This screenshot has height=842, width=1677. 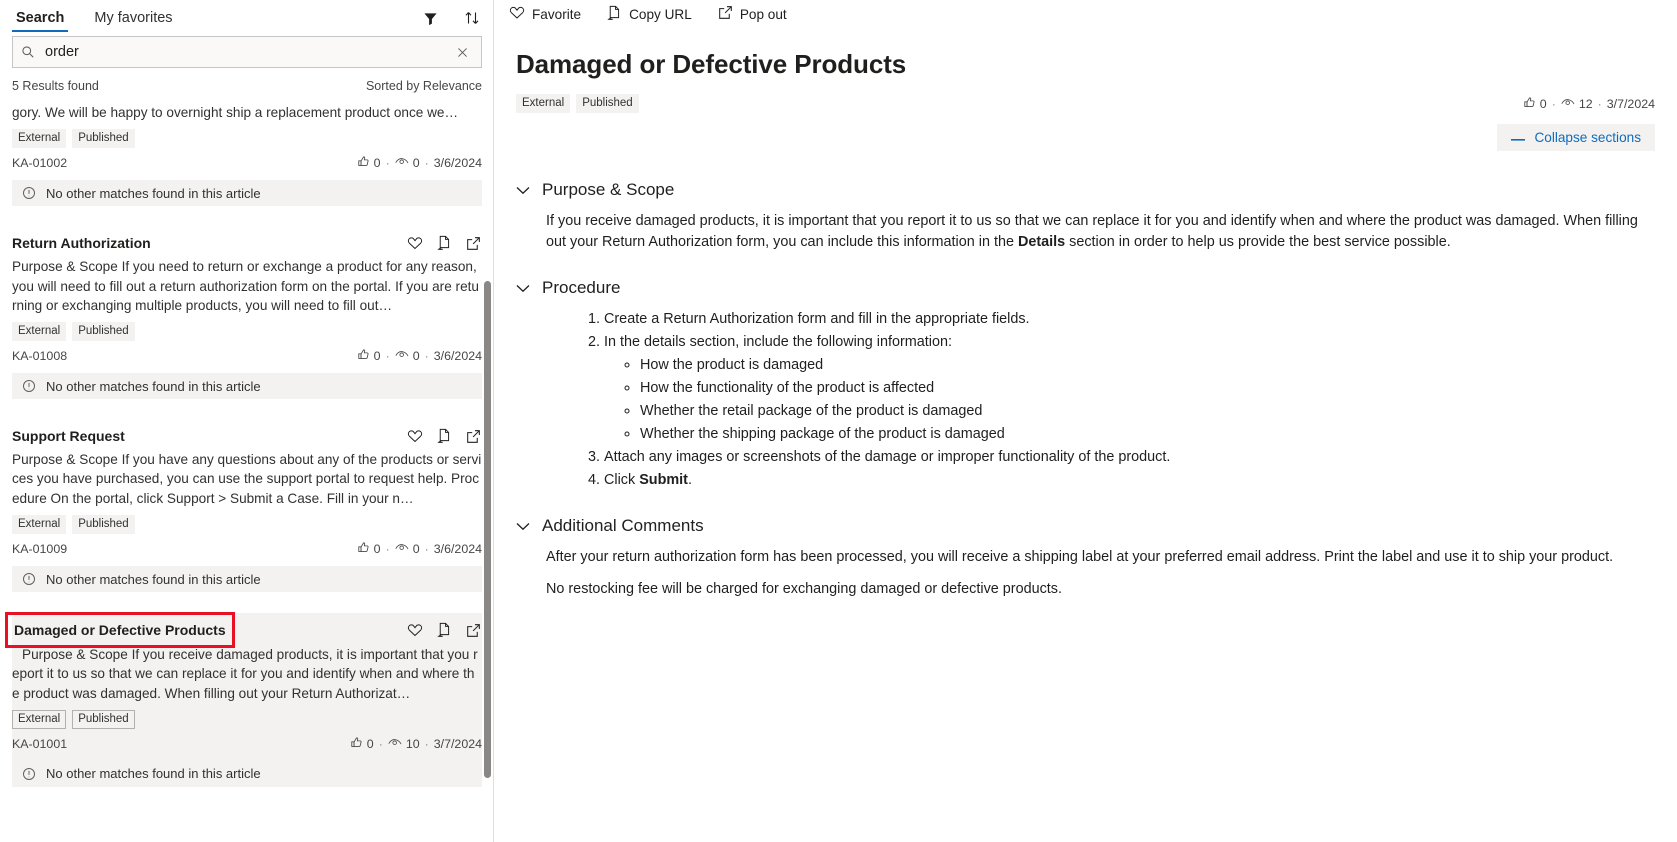 What do you see at coordinates (40, 163) in the screenshot?
I see `article-number: KA-01002` at bounding box center [40, 163].